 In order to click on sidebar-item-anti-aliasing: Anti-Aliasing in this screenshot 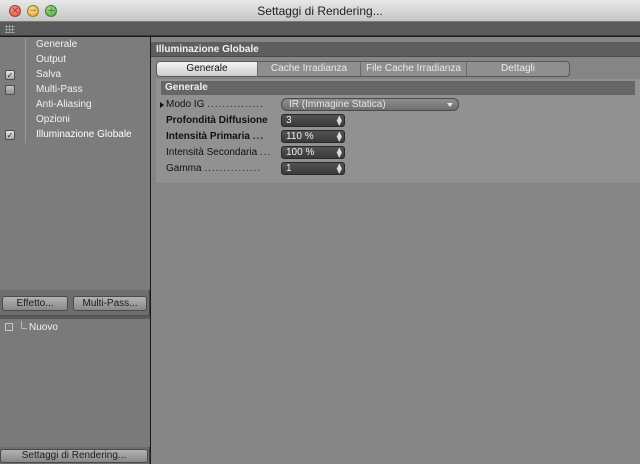, I will do `click(75, 105)`.